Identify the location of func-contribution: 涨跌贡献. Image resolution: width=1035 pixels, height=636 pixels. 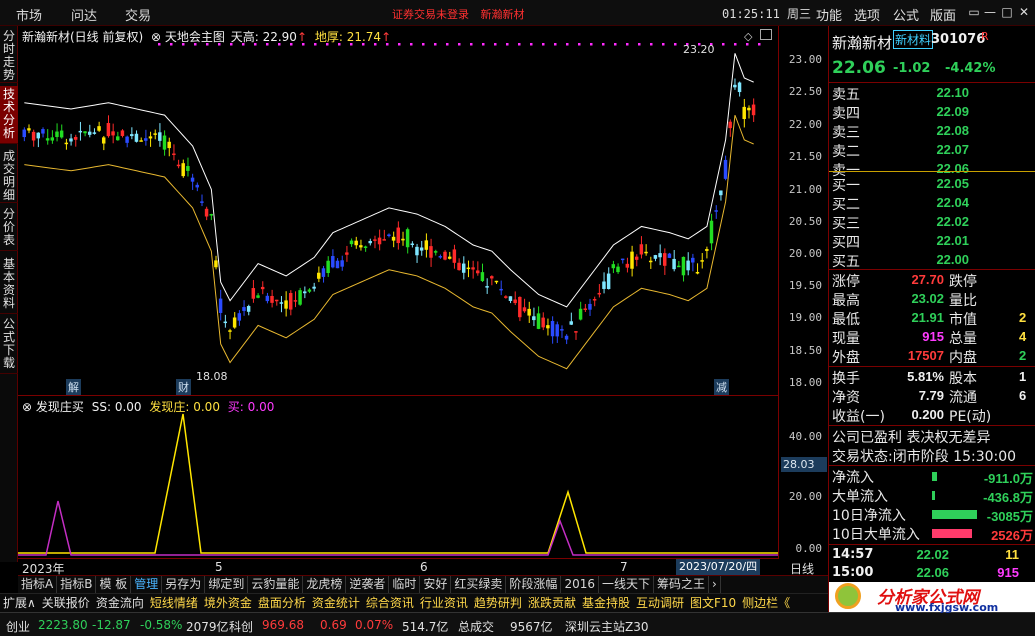
(552, 603).